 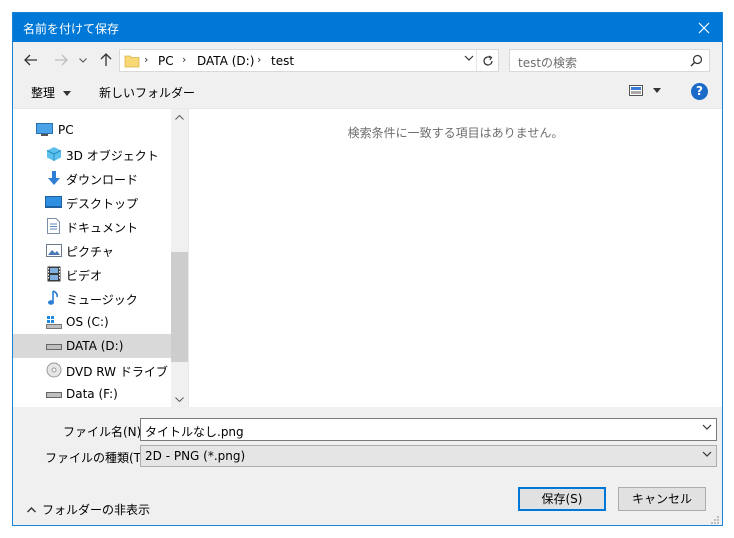 I want to click on address-bar: › PC › DATA (D:) › test, so click(x=309, y=60).